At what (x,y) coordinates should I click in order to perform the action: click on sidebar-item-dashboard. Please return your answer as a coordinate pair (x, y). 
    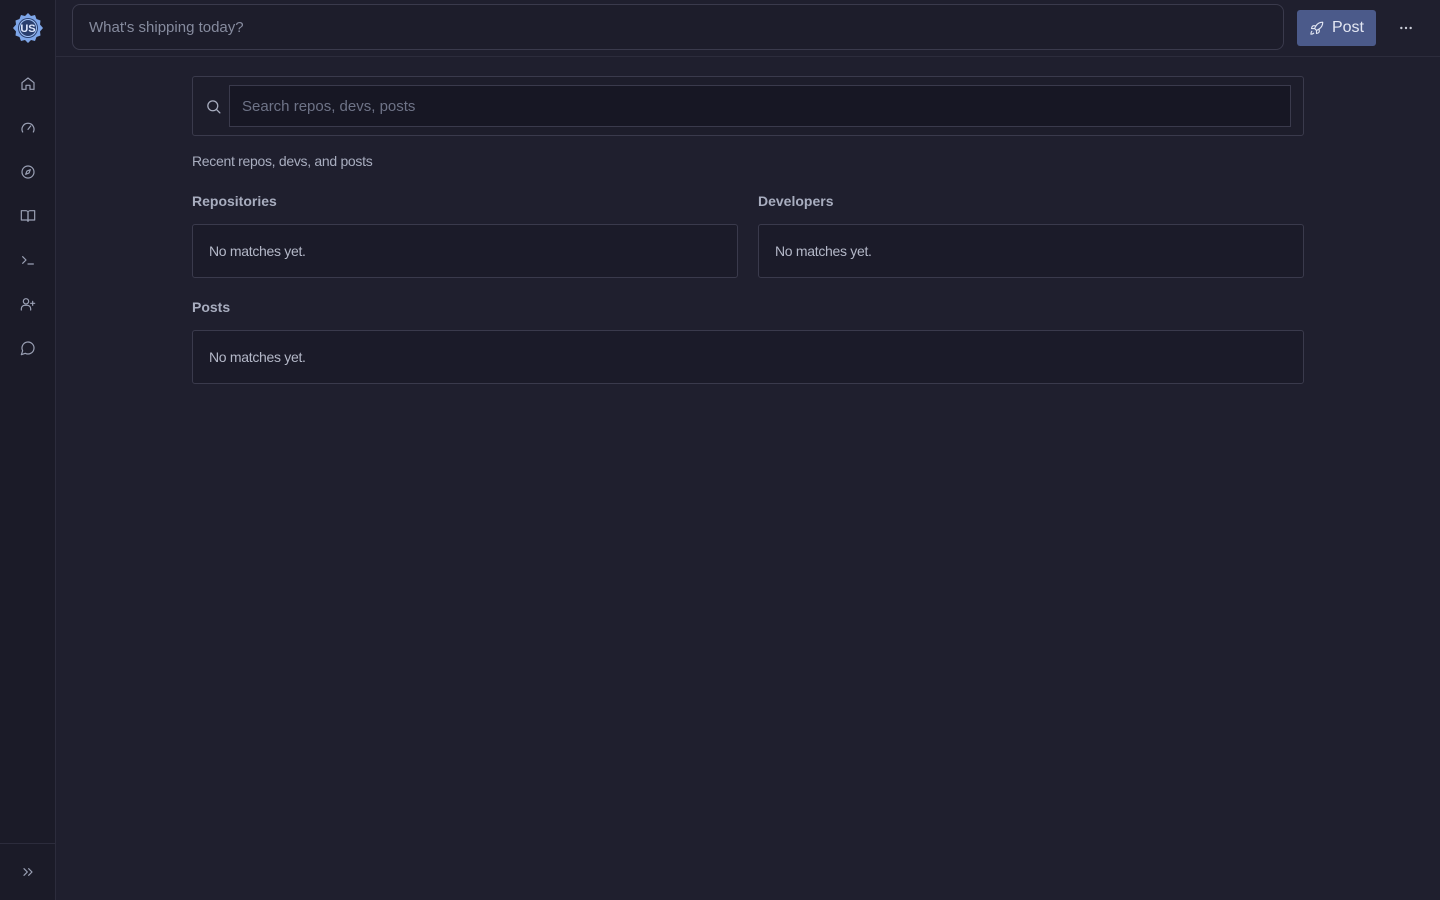
    Looking at the image, I should click on (28, 128).